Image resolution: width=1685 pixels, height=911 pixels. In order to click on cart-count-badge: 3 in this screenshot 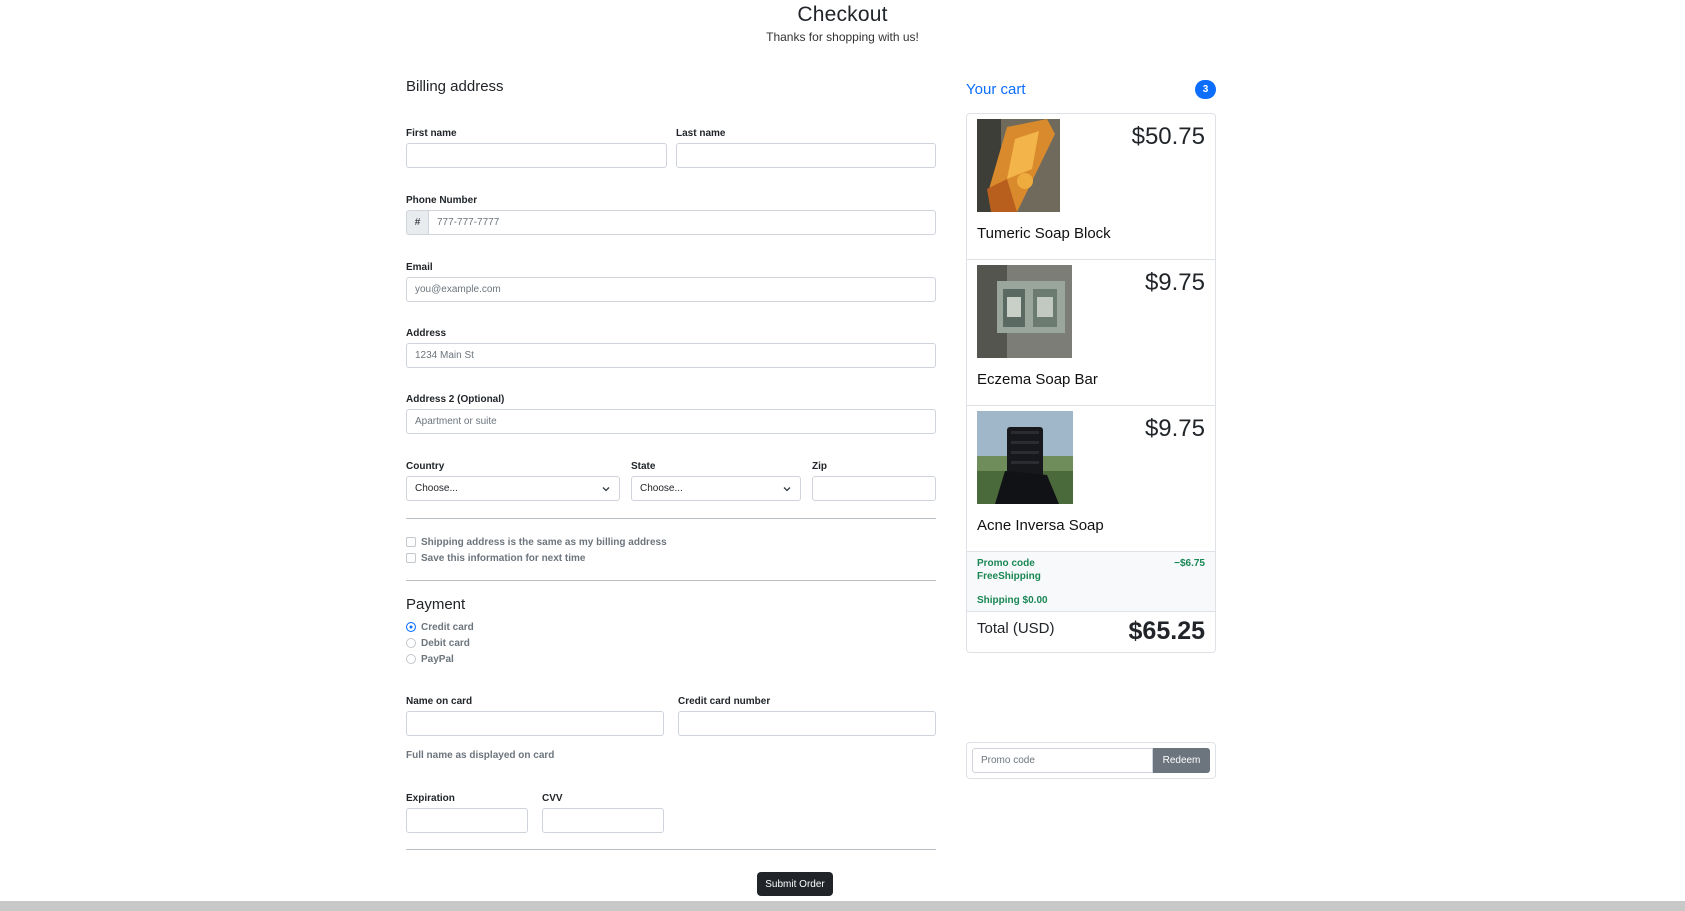, I will do `click(1205, 89)`.